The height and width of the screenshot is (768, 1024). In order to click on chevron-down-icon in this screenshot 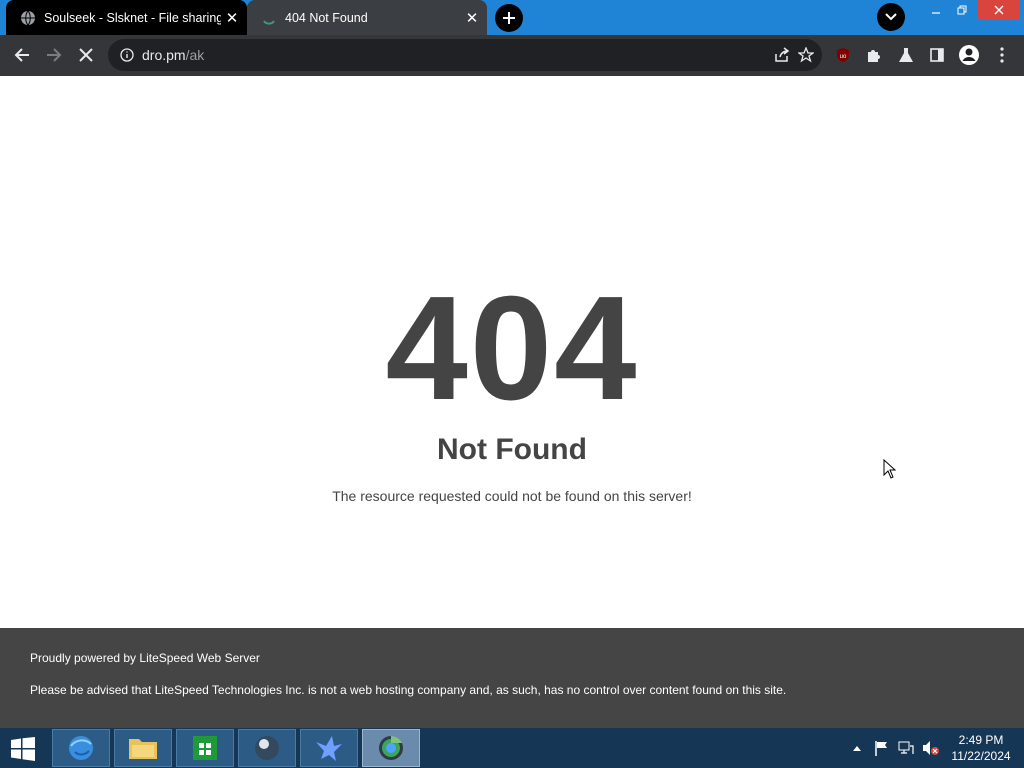, I will do `click(891, 17)`.